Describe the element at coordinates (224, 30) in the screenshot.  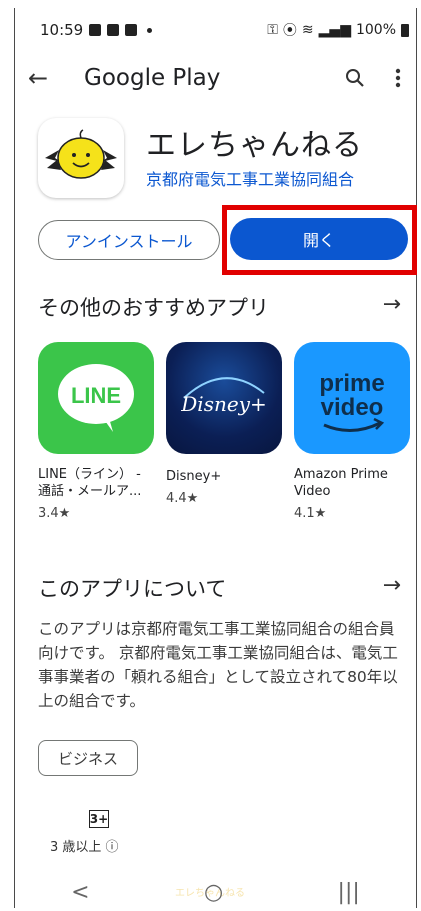
I see `status-bar: 10:59 ⚿ ⦿ ≋ ▂▄▆ 100%` at that location.